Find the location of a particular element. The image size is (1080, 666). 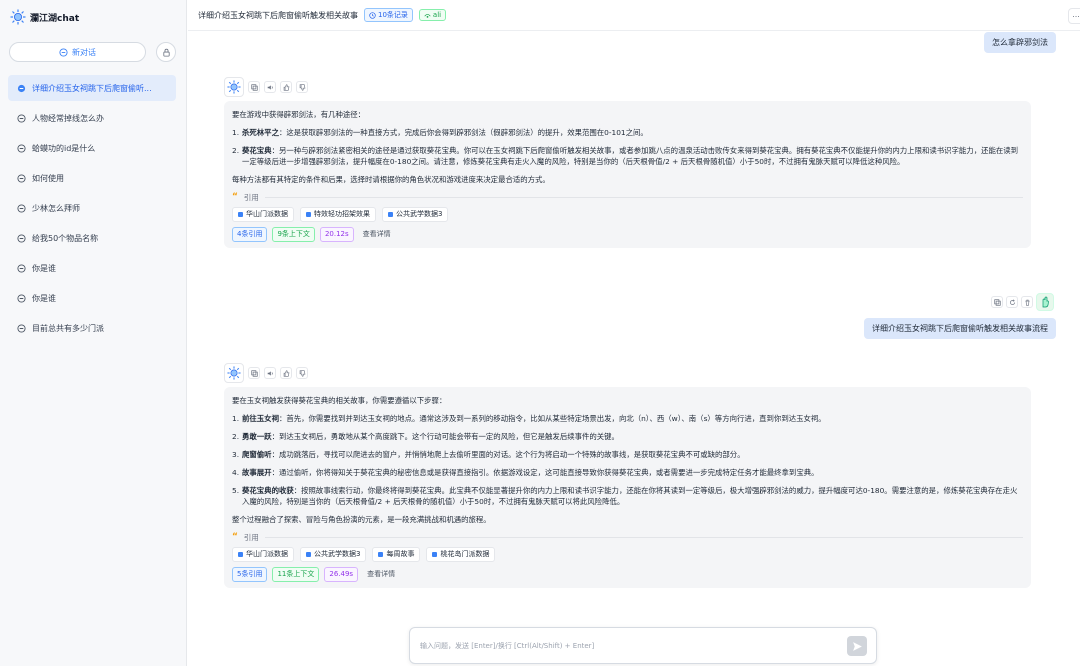

sidebar-item-conversation: 目前总共有多少门派 is located at coordinates (92, 328).